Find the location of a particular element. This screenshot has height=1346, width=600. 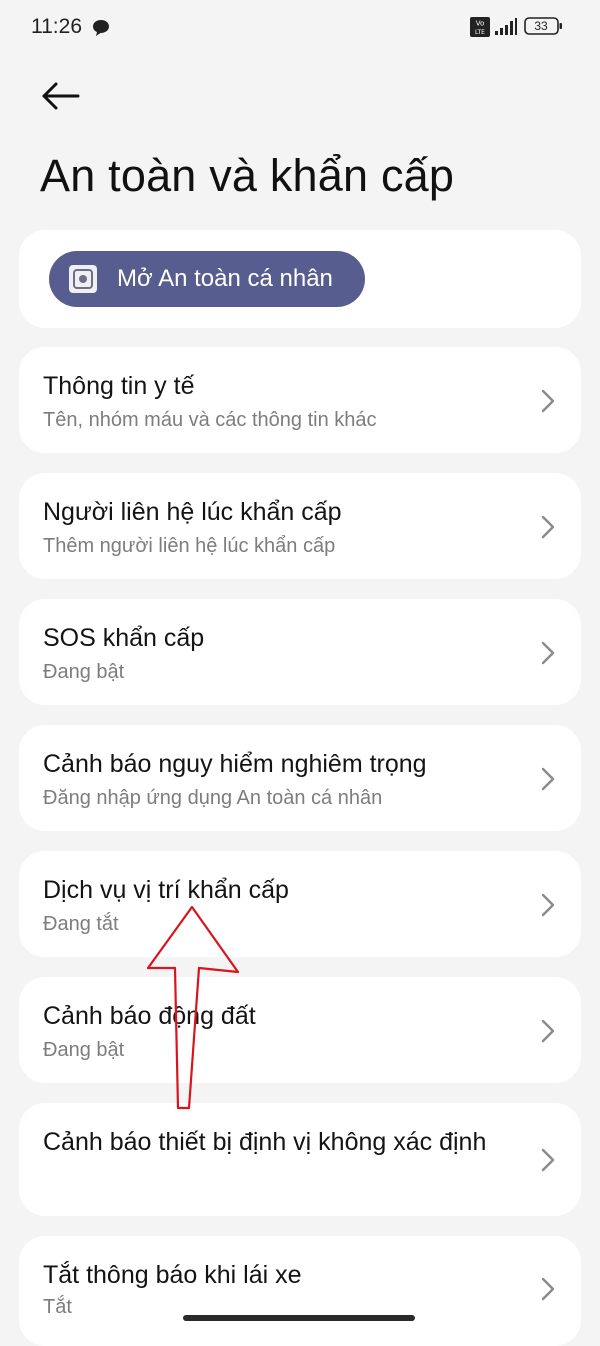

volte-icon: Vo LTE is located at coordinates (480, 27).